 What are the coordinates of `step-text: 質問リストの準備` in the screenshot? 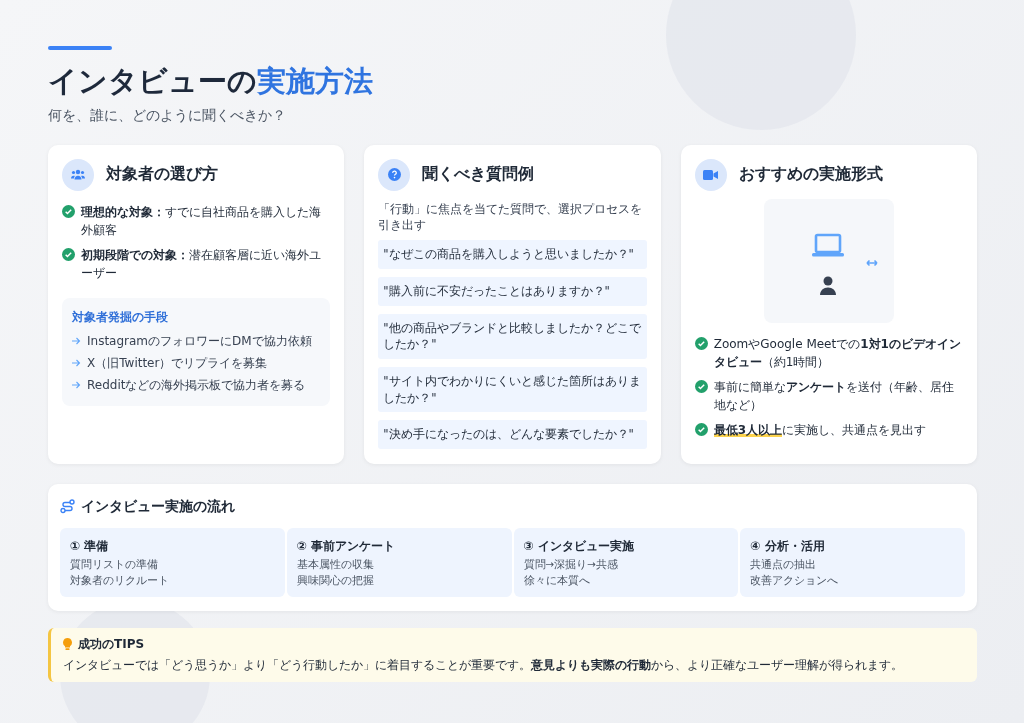 It's located at (114, 564).